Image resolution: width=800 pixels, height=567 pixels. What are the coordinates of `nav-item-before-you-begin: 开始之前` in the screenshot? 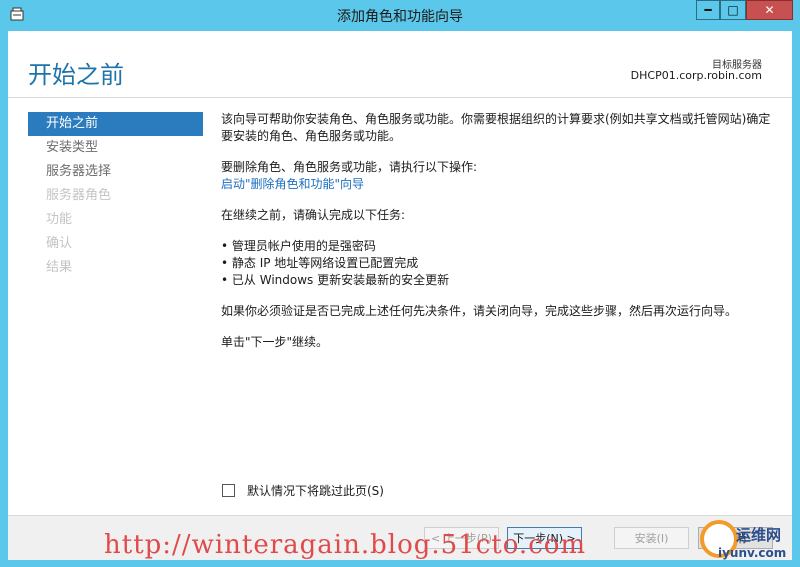 It's located at (115, 124).